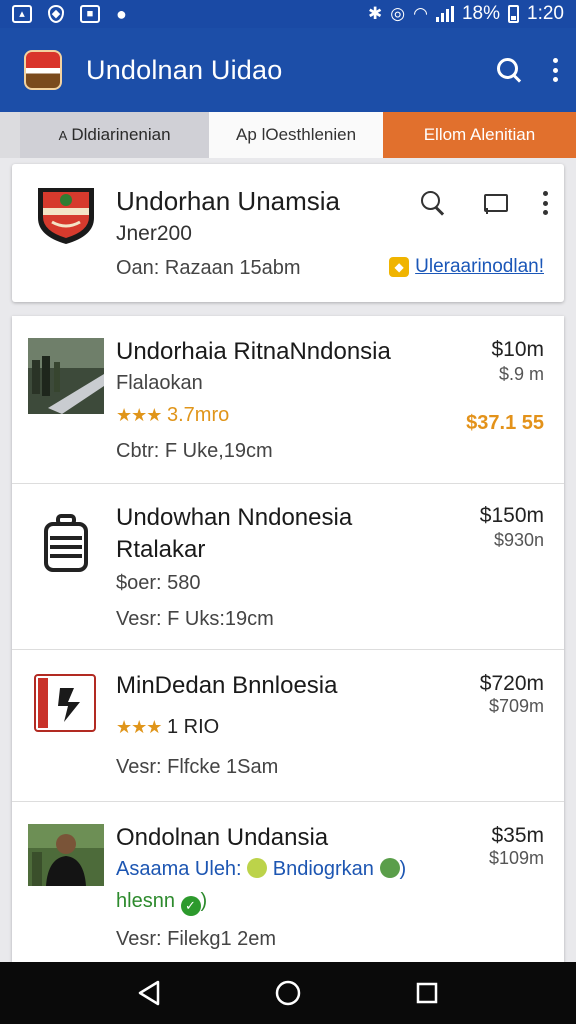 The width and height of the screenshot is (576, 1024). I want to click on system-nav-bar, so click(288, 993).